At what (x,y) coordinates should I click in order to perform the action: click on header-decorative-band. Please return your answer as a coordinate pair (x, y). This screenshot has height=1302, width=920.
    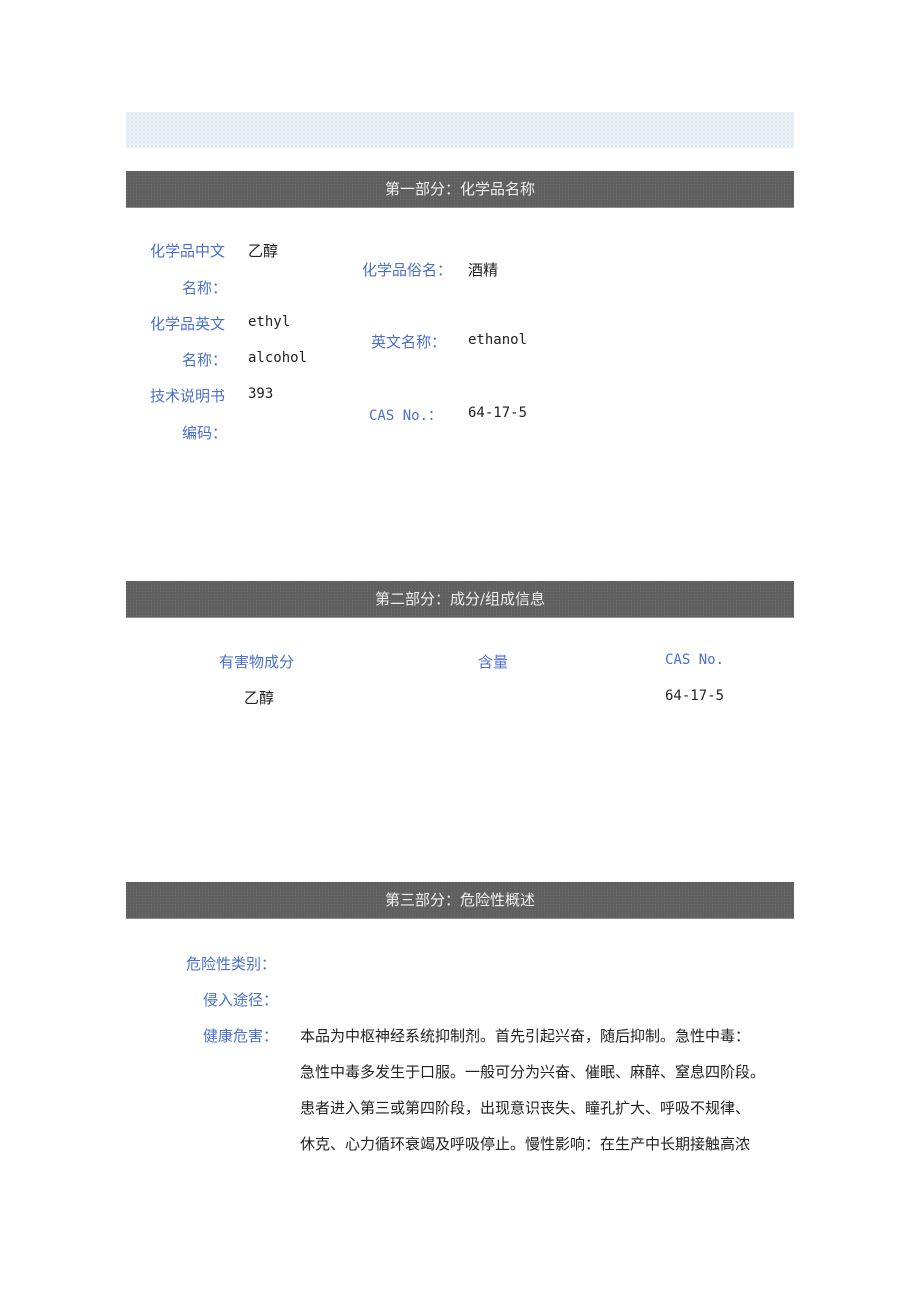
    Looking at the image, I should click on (460, 130).